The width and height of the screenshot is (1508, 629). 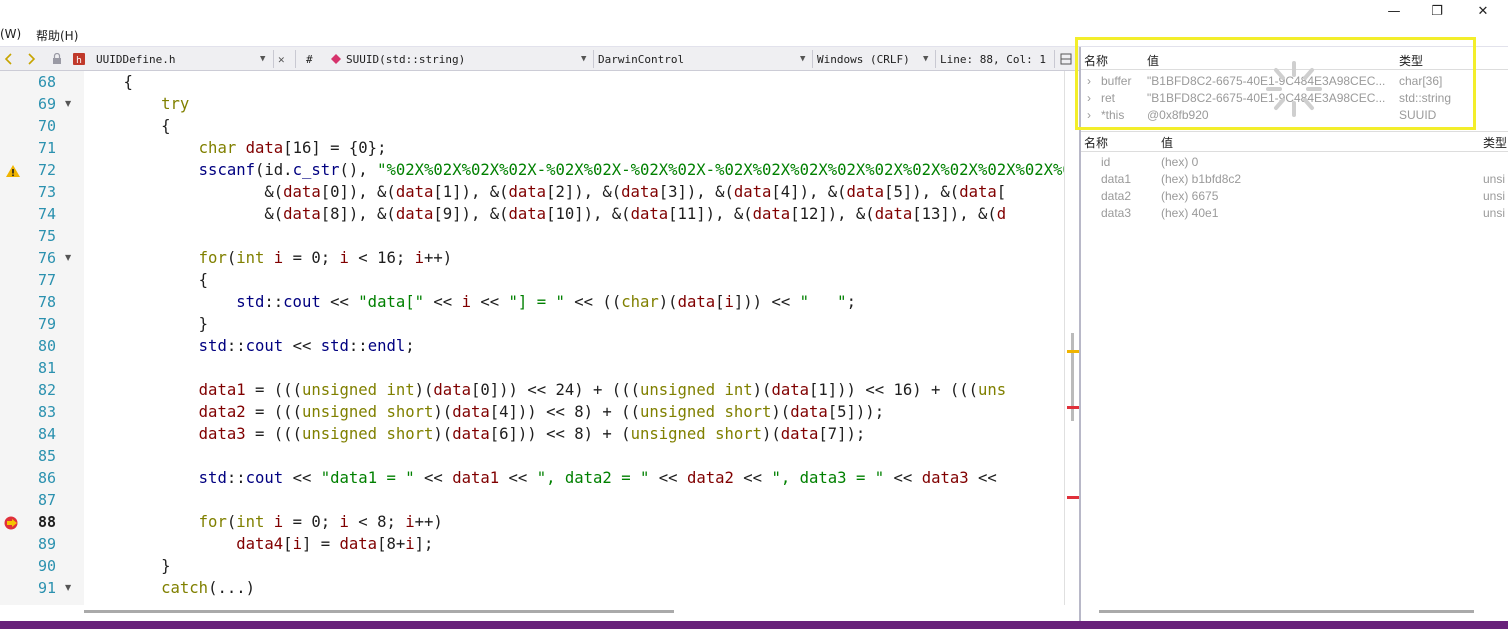 What do you see at coordinates (46, 302) in the screenshot?
I see `line-number: 78` at bounding box center [46, 302].